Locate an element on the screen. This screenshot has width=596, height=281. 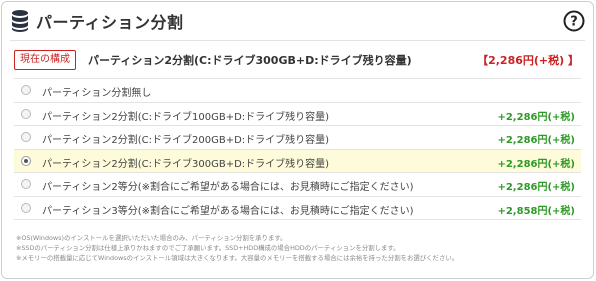
header-divider is located at coordinates (297, 40).